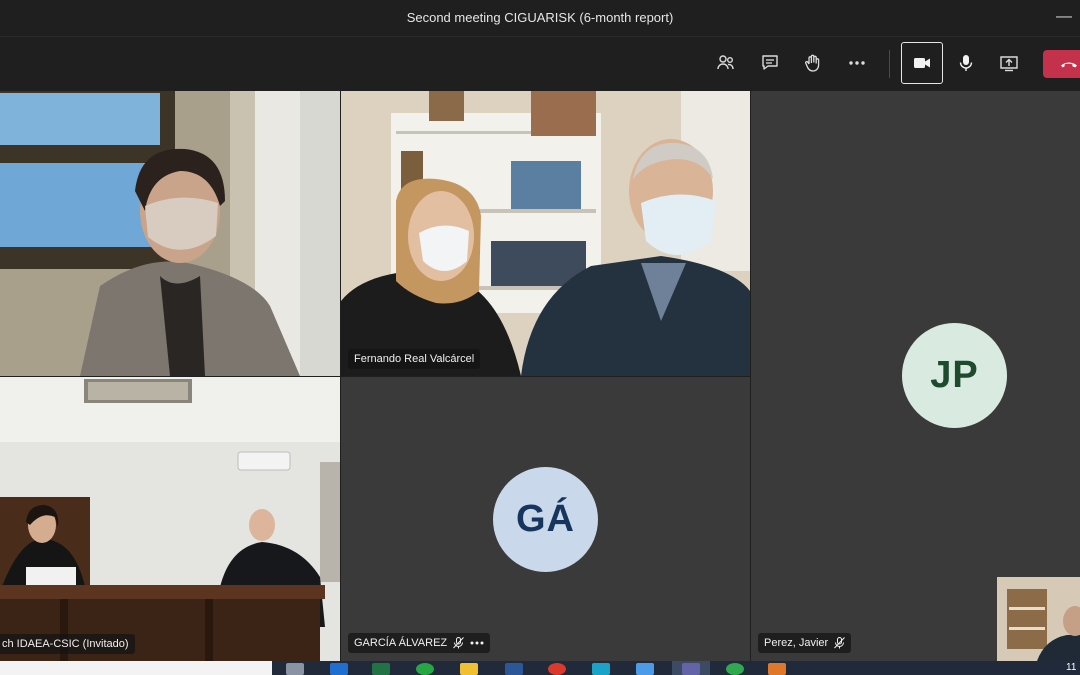  Describe the element at coordinates (1064, 18) in the screenshot. I see `minimize-button: —` at that location.